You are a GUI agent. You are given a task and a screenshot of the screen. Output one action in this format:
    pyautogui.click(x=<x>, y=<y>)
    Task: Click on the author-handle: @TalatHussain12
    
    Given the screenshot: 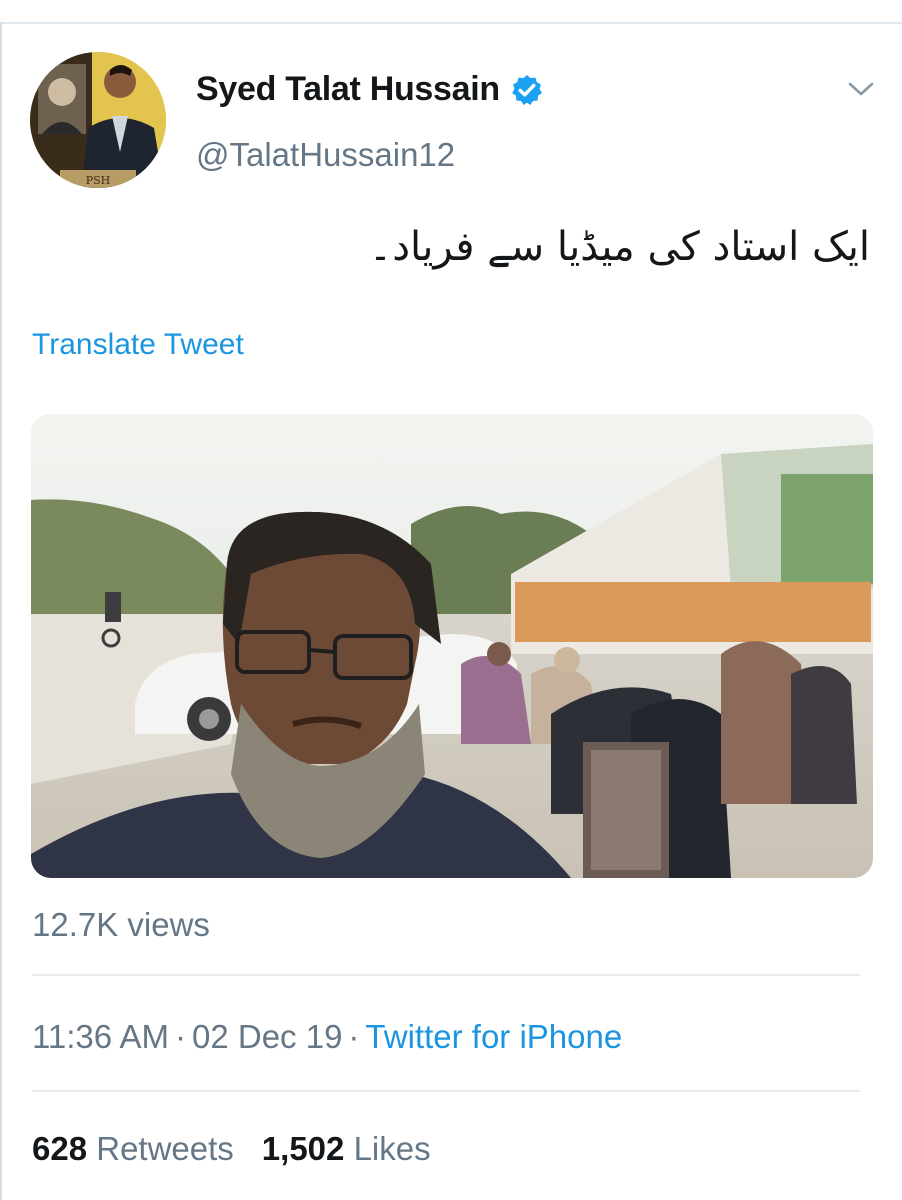 What is the action you would take?
    pyautogui.click(x=325, y=155)
    